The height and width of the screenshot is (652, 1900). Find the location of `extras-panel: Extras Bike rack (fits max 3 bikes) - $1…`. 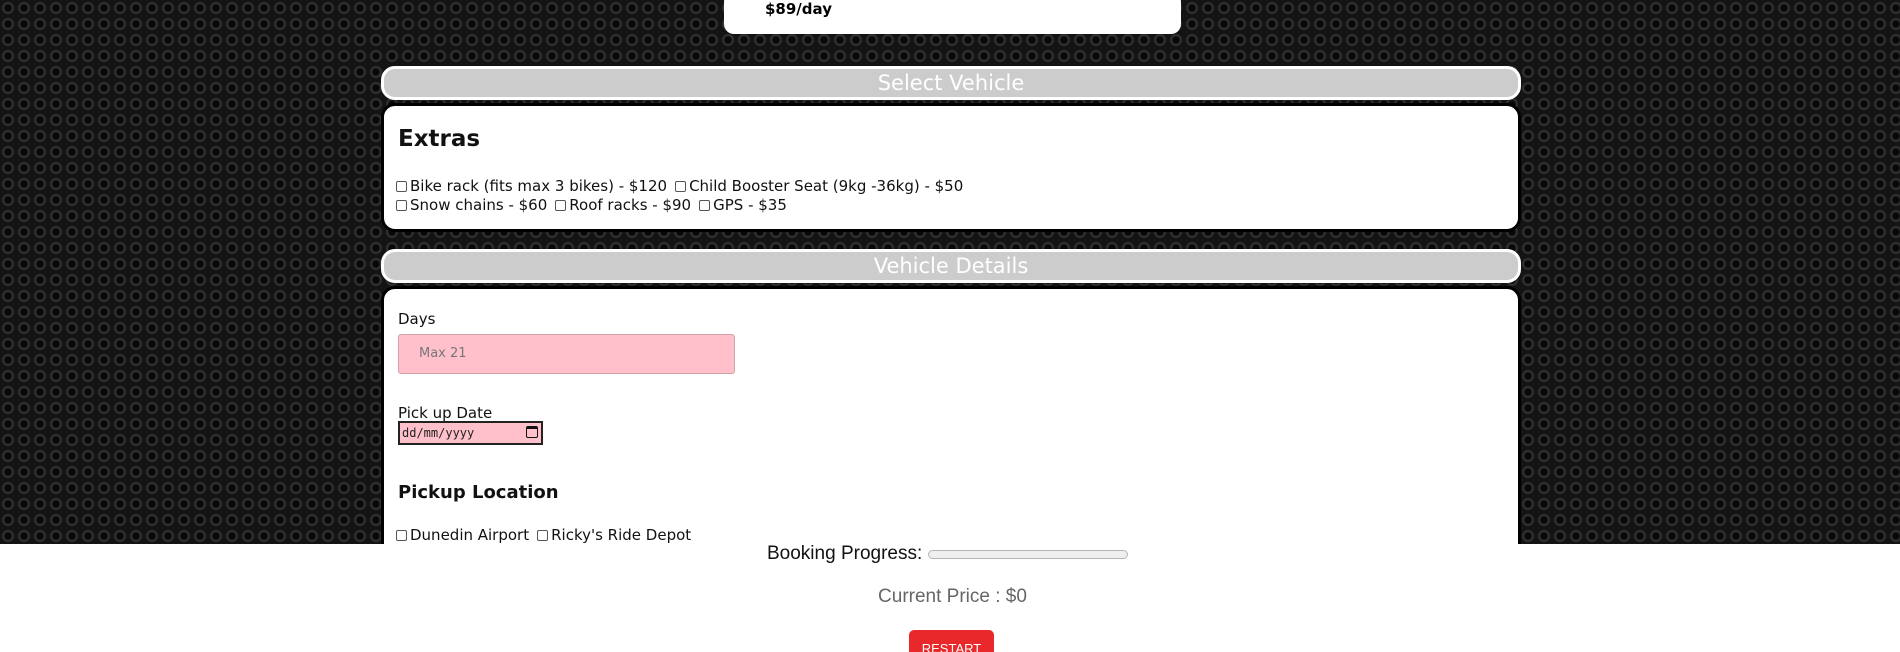

extras-panel: Extras Bike rack (fits max 3 bikes) - $1… is located at coordinates (951, 167).